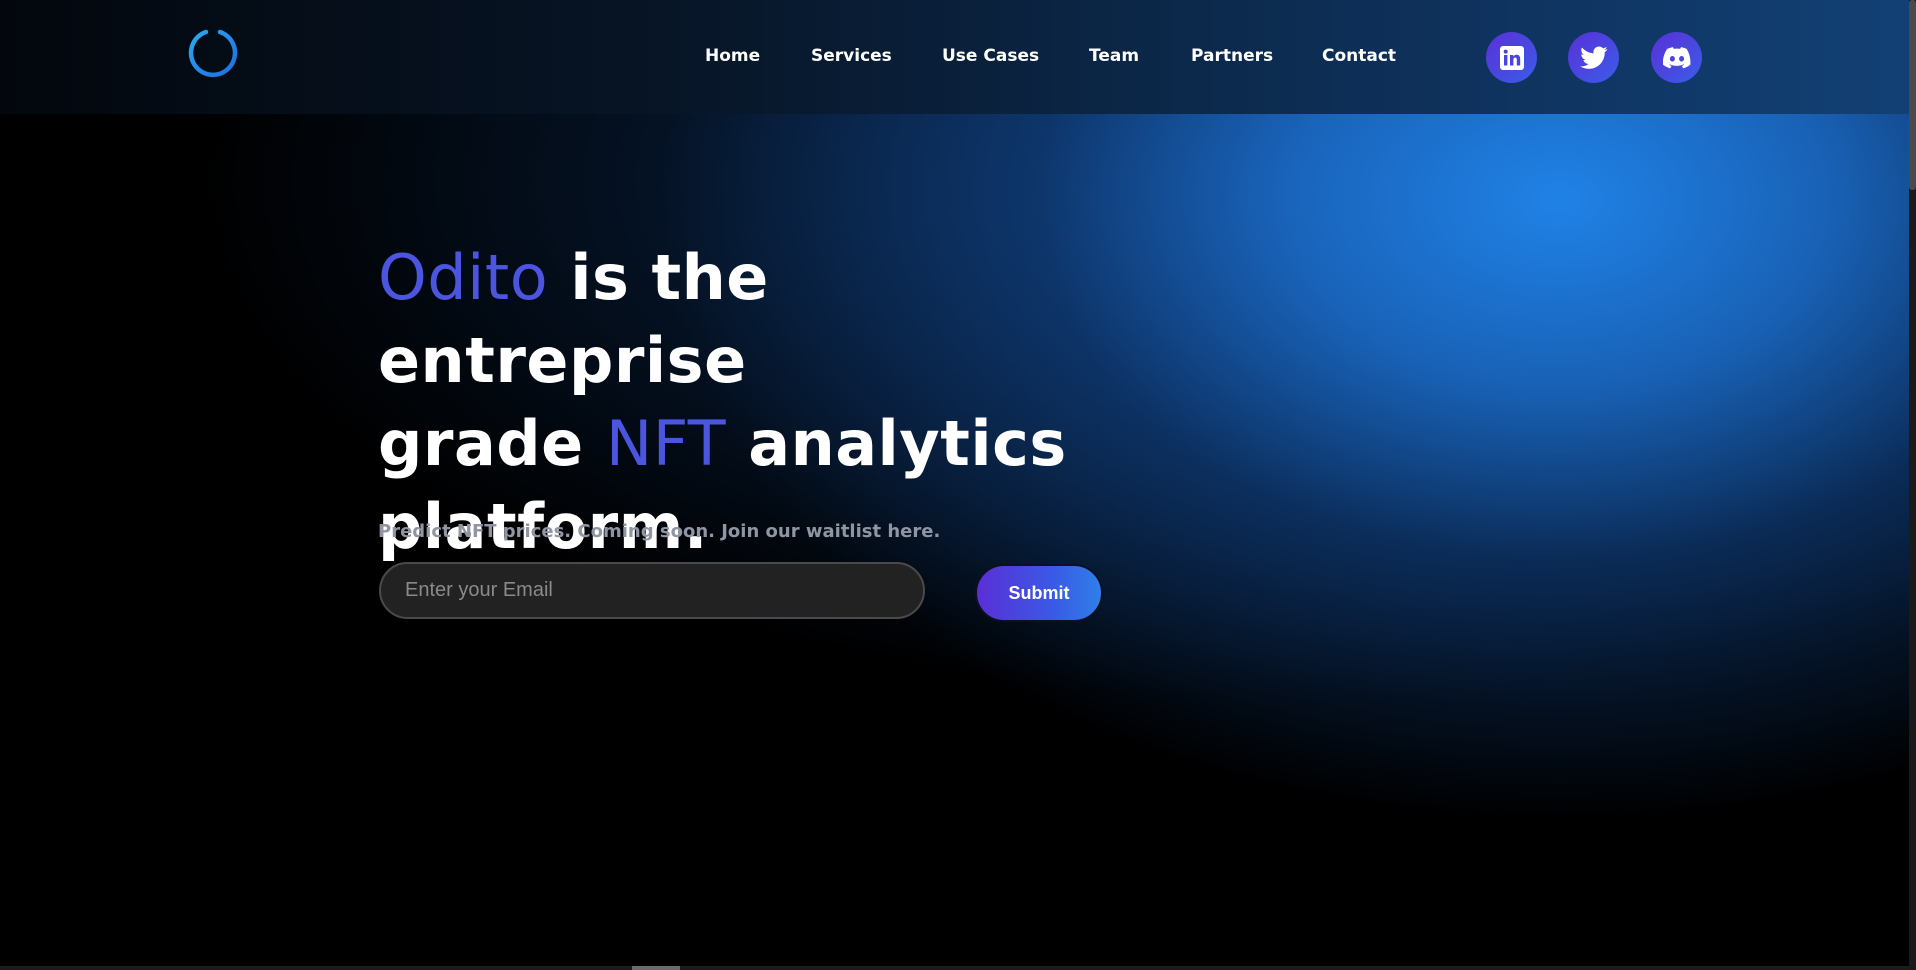 Image resolution: width=1916 pixels, height=970 pixels. Describe the element at coordinates (492, 443) in the screenshot. I see `headline-line2-start: grade` at that location.